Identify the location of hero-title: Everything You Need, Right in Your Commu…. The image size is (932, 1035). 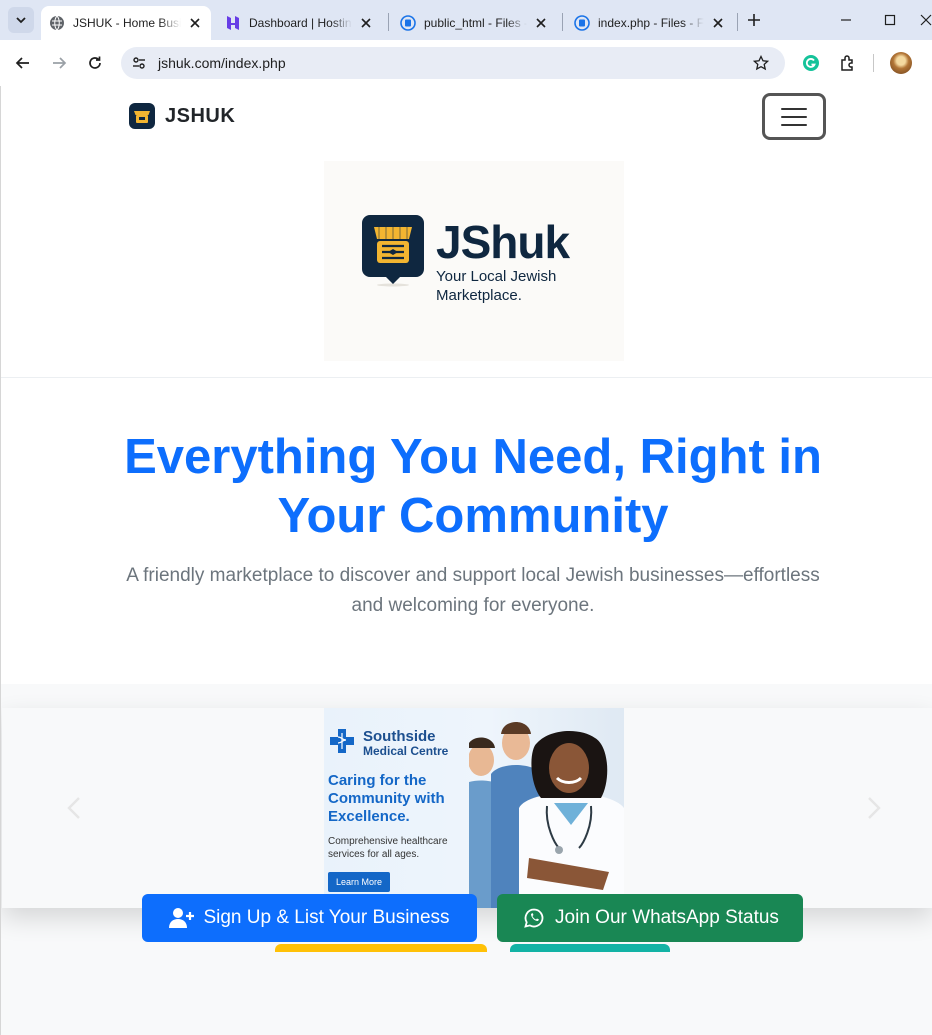
(473, 486).